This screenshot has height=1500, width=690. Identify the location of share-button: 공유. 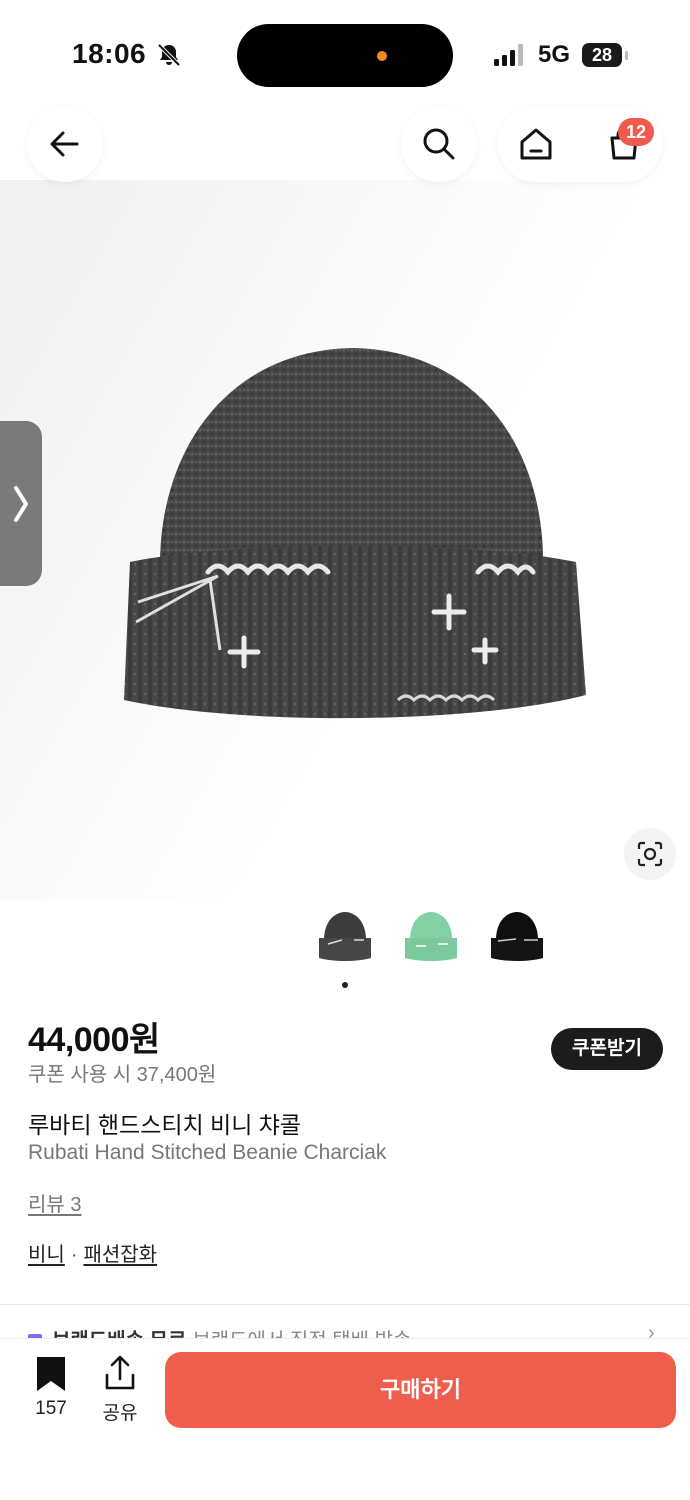
(120, 1388).